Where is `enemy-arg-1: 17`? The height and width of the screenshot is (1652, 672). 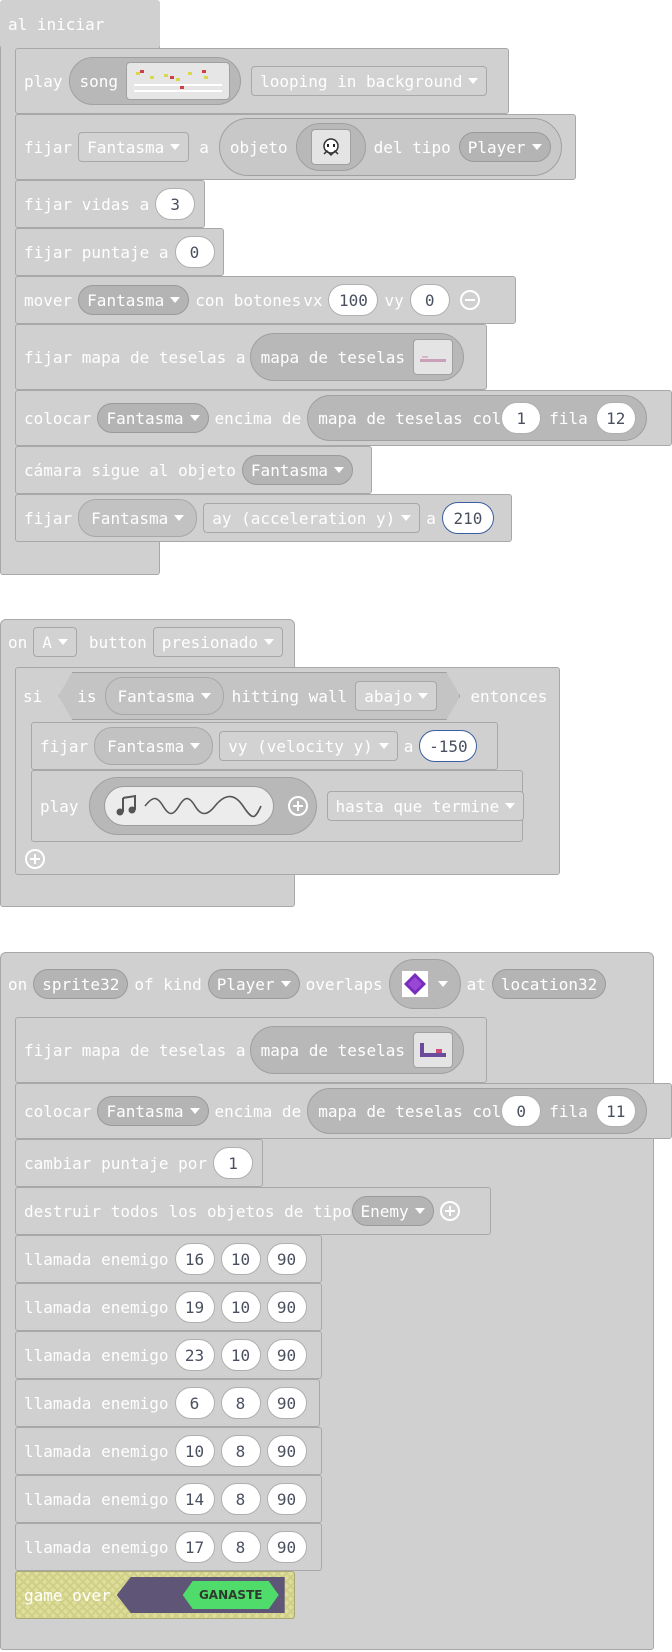
enemy-arg-1: 17 is located at coordinates (194, 1547).